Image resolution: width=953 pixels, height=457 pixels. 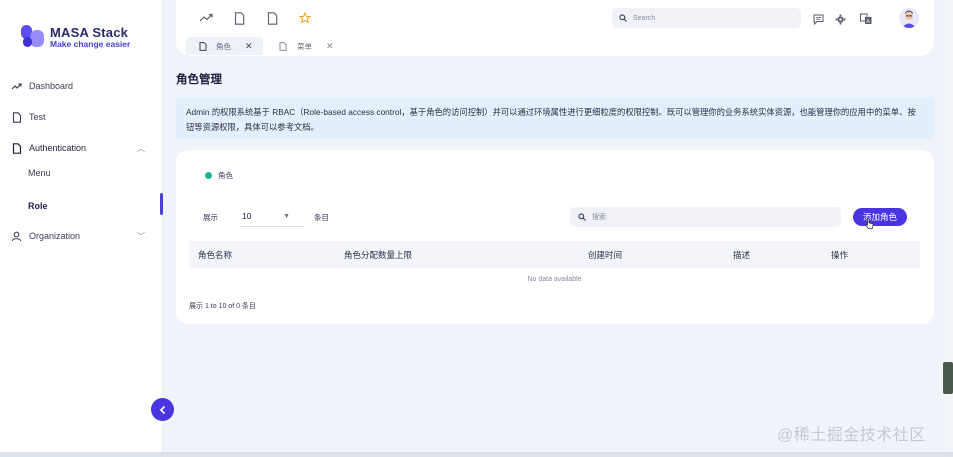 What do you see at coordinates (818, 19) in the screenshot?
I see `message-icon` at bounding box center [818, 19].